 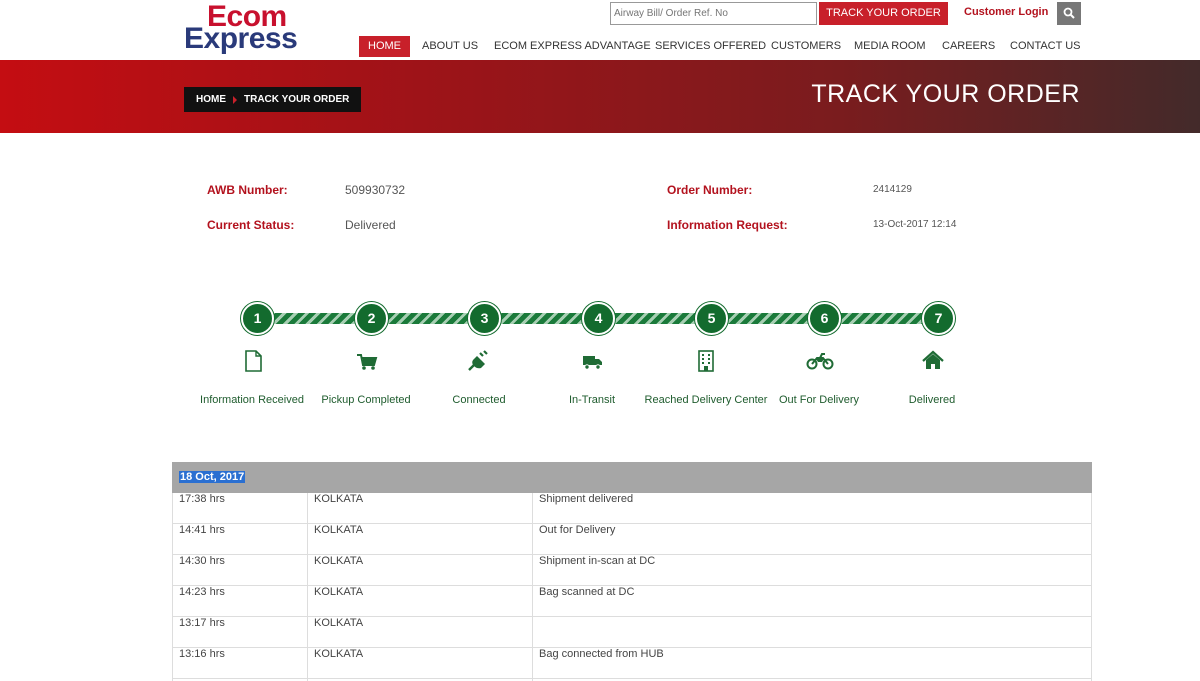 What do you see at coordinates (598, 663) in the screenshot?
I see `row-status: Bag connected from HUB` at bounding box center [598, 663].